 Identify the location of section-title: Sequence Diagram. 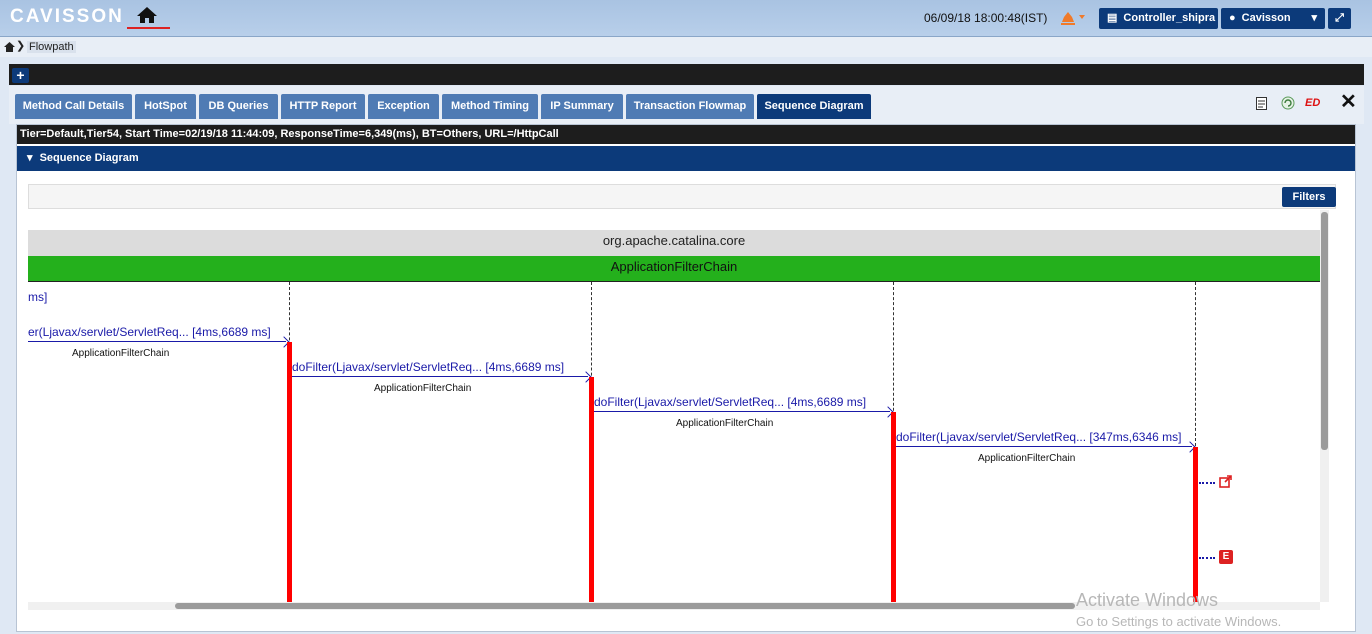
(89, 158).